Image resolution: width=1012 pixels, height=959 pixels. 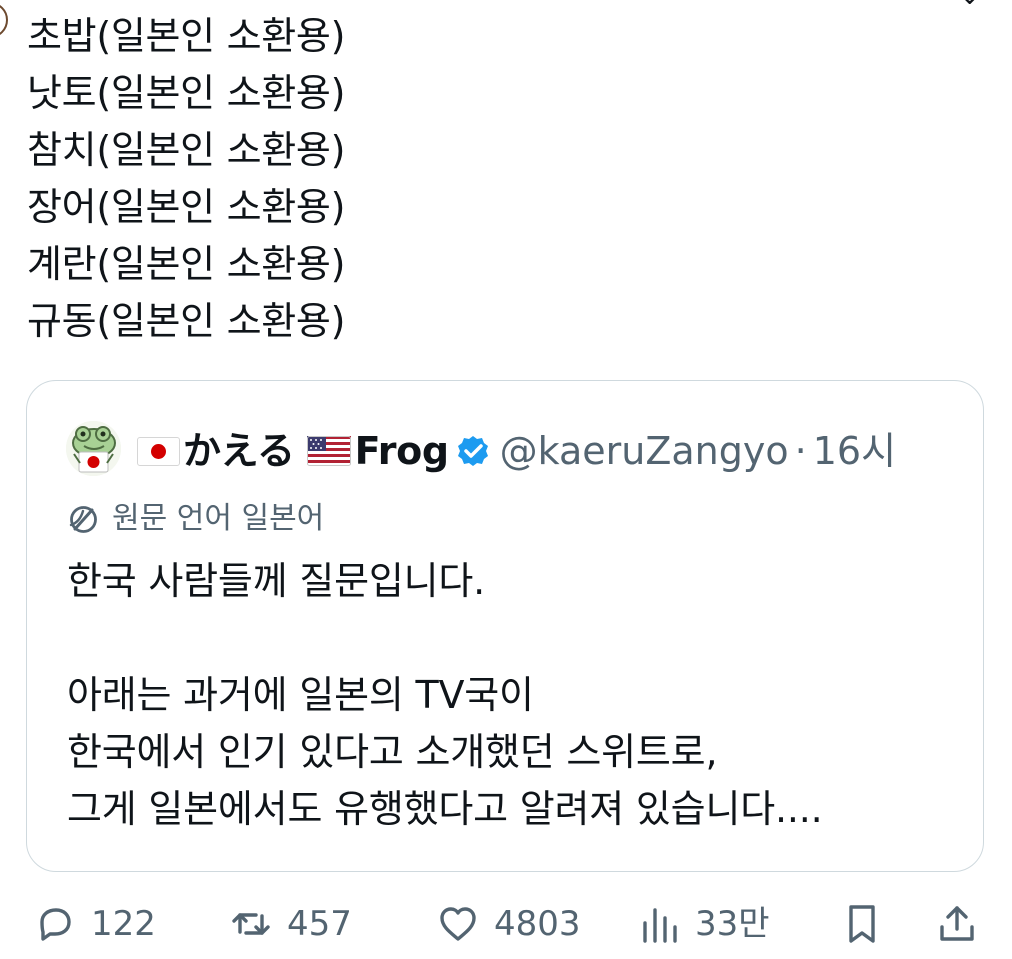 I want to click on tweet-text-line: 참치(일본인 소환용), so click(x=186, y=150).